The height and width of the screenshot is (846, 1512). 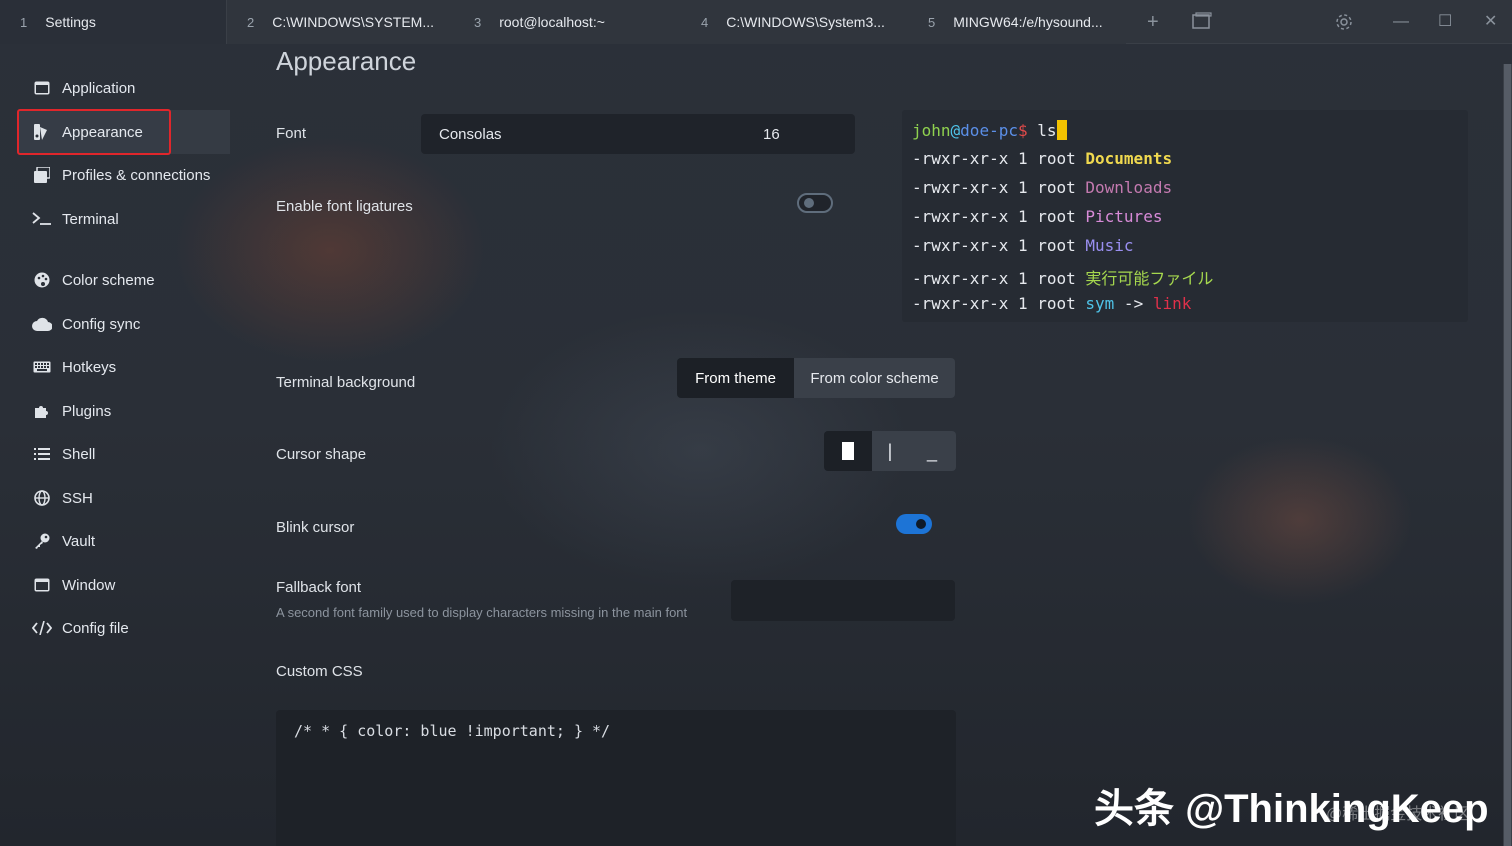 I want to click on preview-line: -rwxr-xr-x 1 root Music, so click(x=1023, y=245).